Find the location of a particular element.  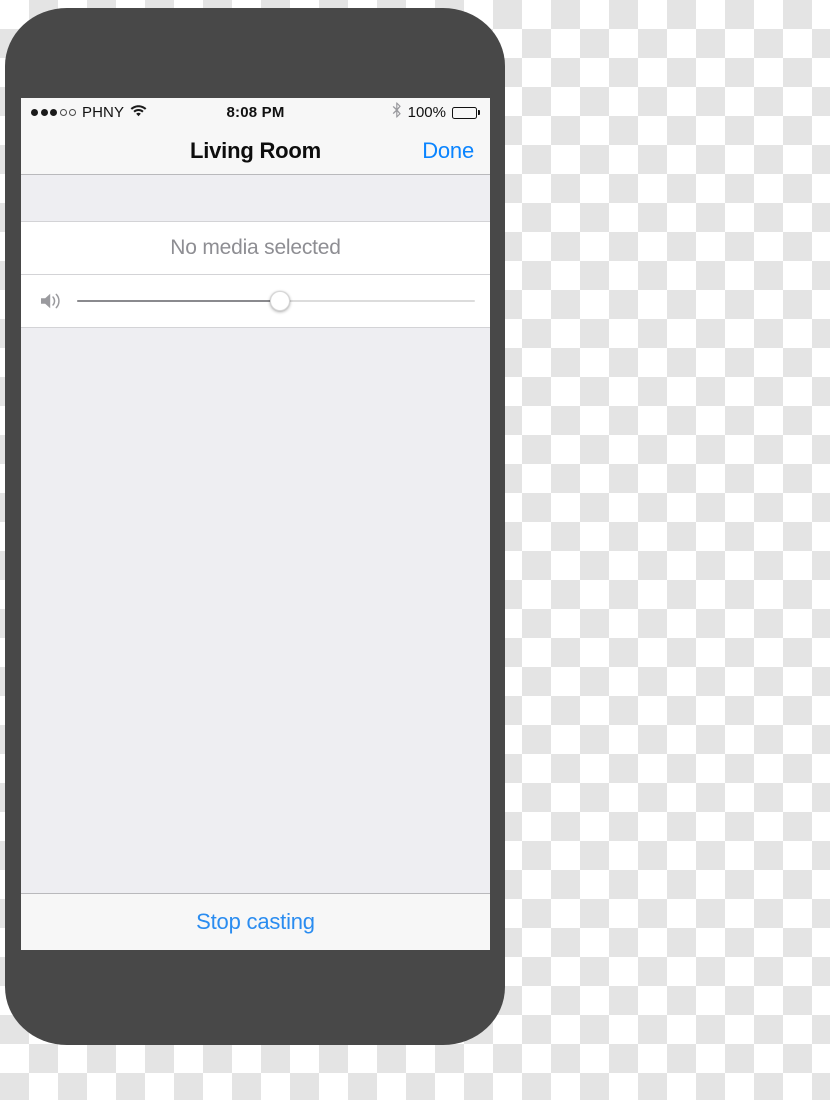

status-bar-left: PHNY is located at coordinates (89, 113).